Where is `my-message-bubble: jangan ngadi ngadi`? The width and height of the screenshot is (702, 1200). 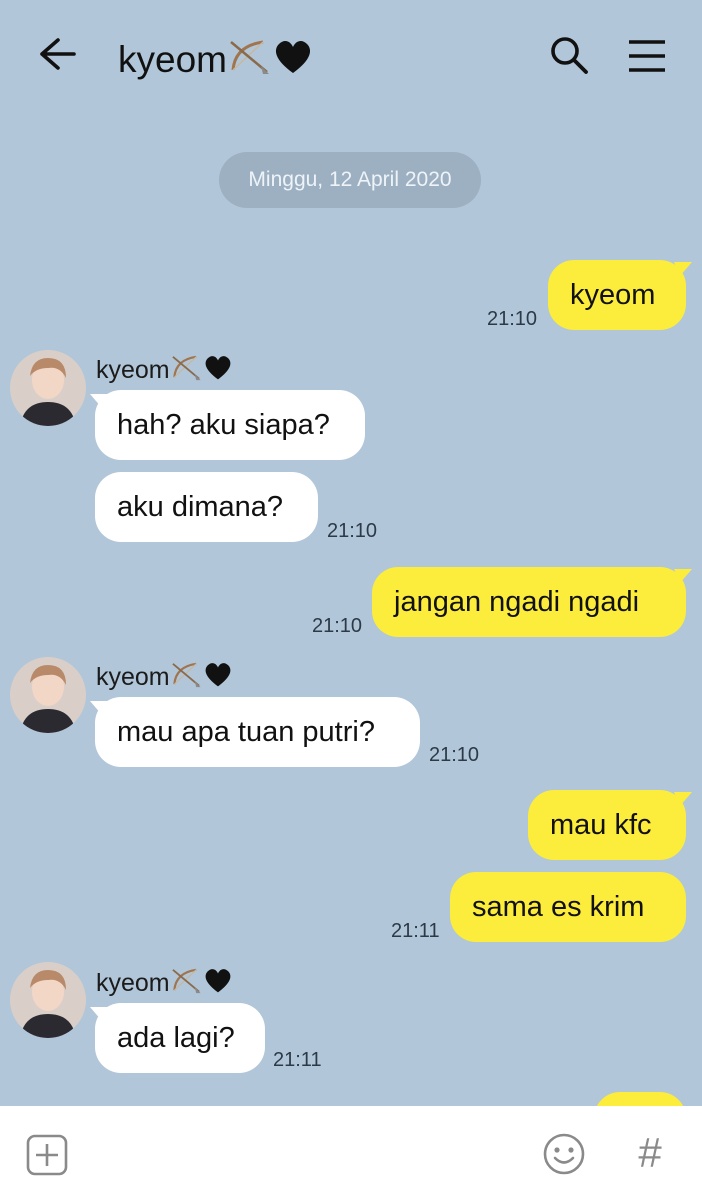
my-message-bubble: jangan ngadi ngadi is located at coordinates (529, 602).